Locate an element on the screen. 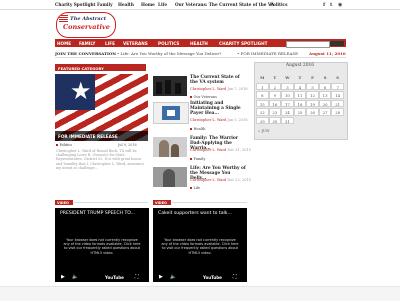  calendar-weekday: S is located at coordinates (325, 77).